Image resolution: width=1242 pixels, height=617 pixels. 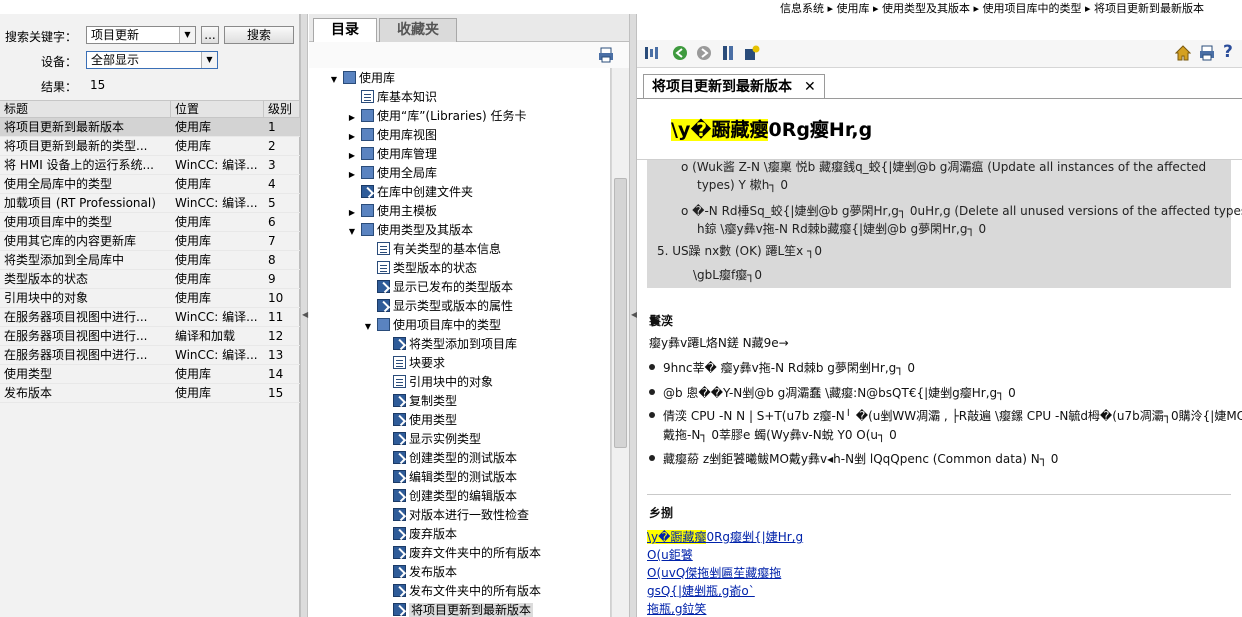 What do you see at coordinates (282, 109) in the screenshot?
I see `col-level-header: 级别` at bounding box center [282, 109].